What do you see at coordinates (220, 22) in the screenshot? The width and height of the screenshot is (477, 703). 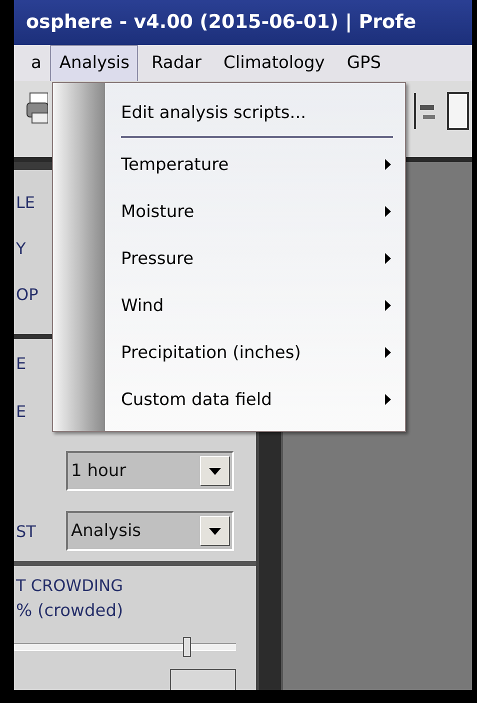 I see `window-title: osphere - v4.00 (2015-06-01) | Profe` at bounding box center [220, 22].